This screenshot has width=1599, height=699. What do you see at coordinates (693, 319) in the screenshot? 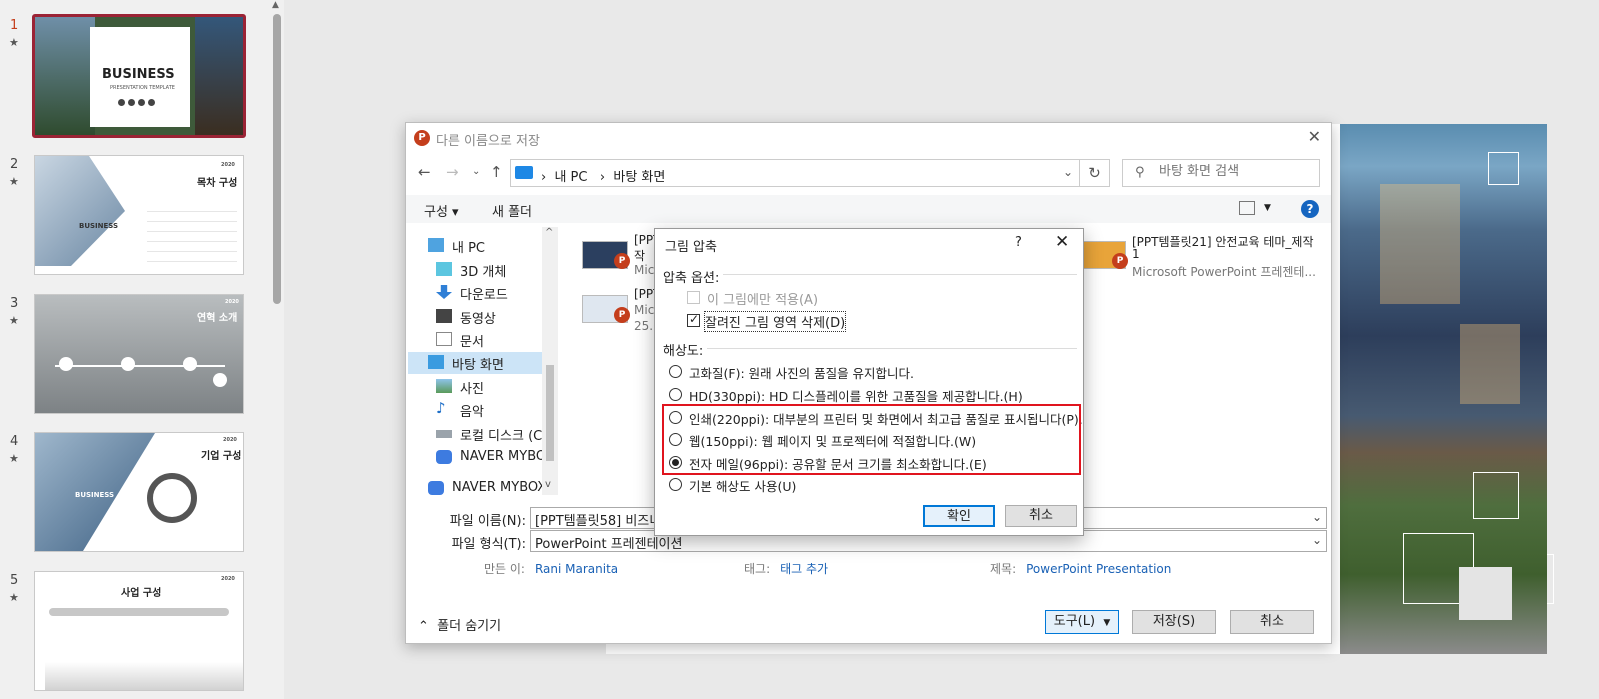
I see `delete-cropped-checkbox: ✓` at bounding box center [693, 319].